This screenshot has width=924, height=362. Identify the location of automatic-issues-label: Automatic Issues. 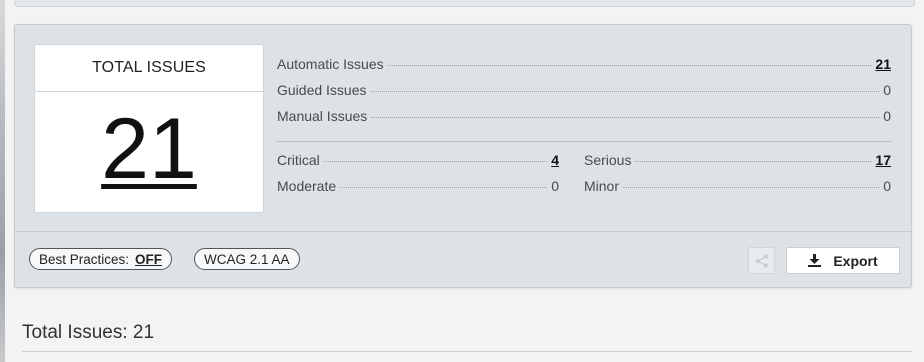
(330, 64).